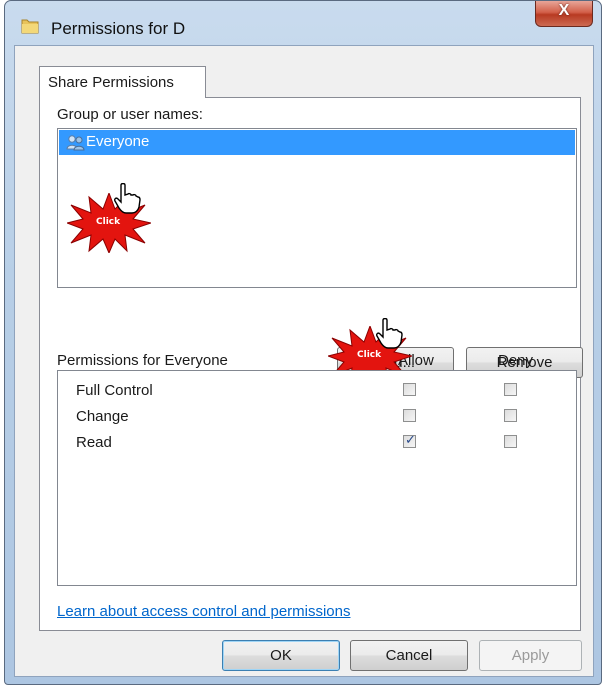  Describe the element at coordinates (317, 142) in the screenshot. I see `list-item-everyone: Everyone` at that location.